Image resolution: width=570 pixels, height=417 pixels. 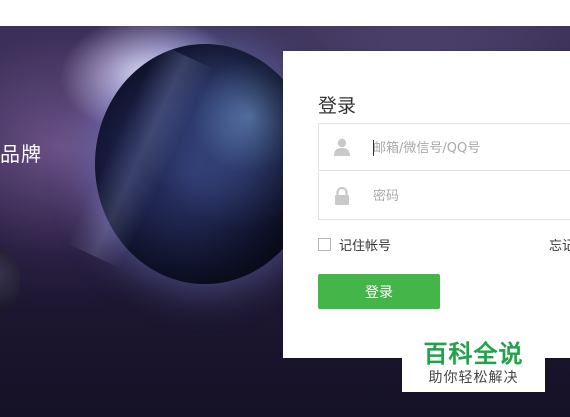 What do you see at coordinates (365, 246) in the screenshot?
I see `remember-label: 记住帐号` at bounding box center [365, 246].